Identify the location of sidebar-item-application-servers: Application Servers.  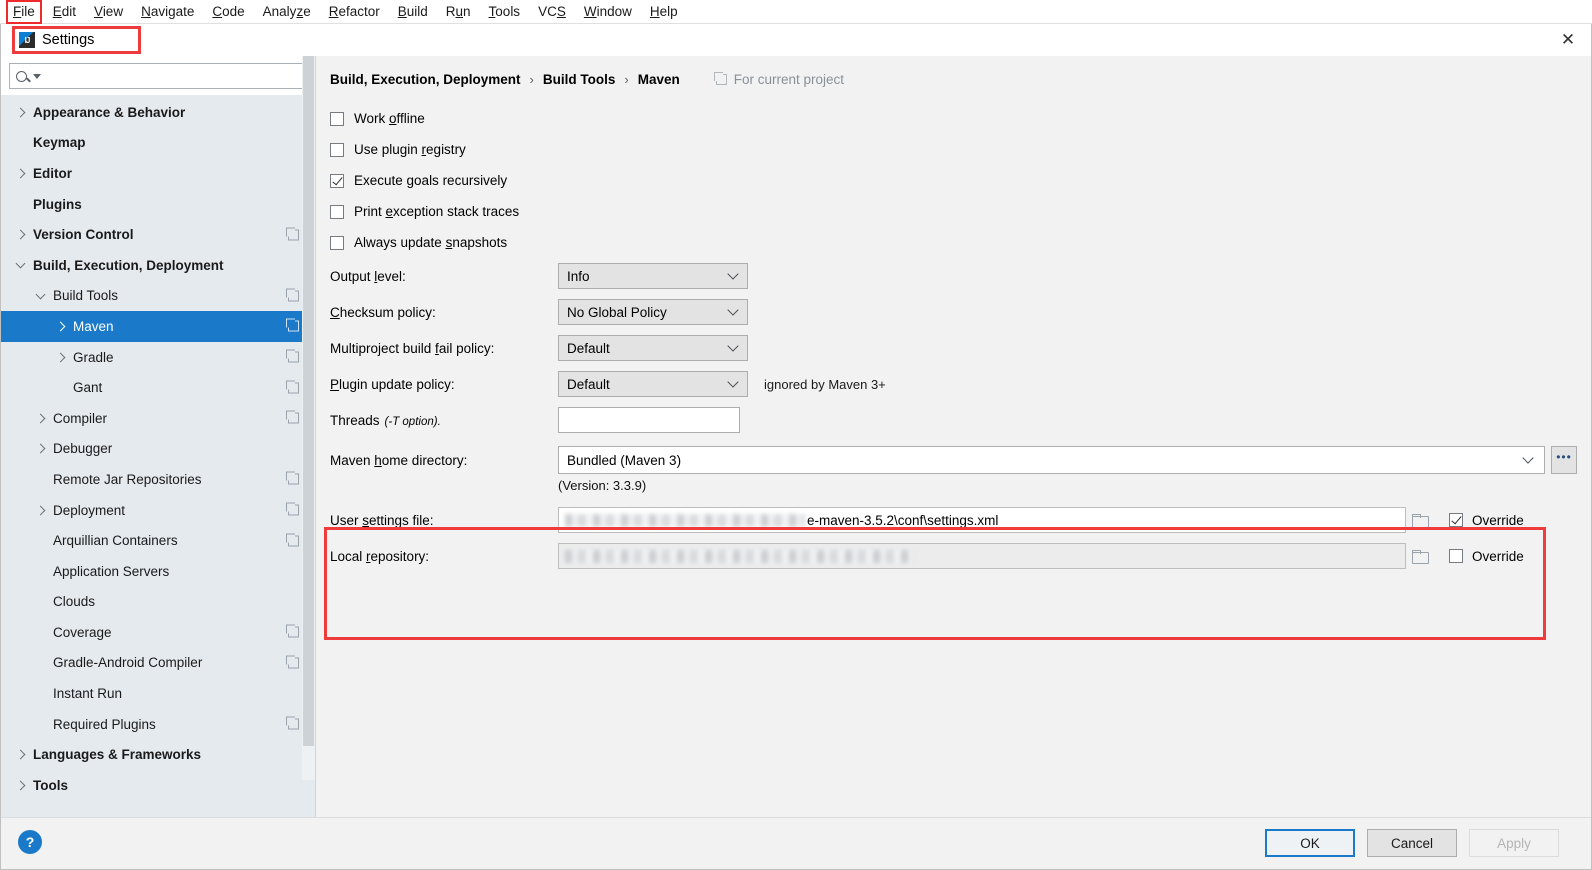
(158, 571).